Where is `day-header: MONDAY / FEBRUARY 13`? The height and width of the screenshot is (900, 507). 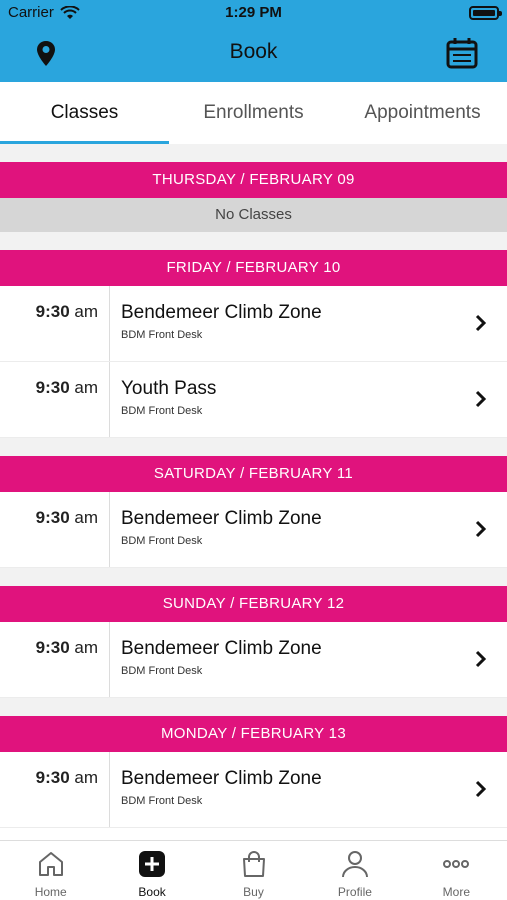
day-header: MONDAY / FEBRUARY 13 is located at coordinates (253, 734).